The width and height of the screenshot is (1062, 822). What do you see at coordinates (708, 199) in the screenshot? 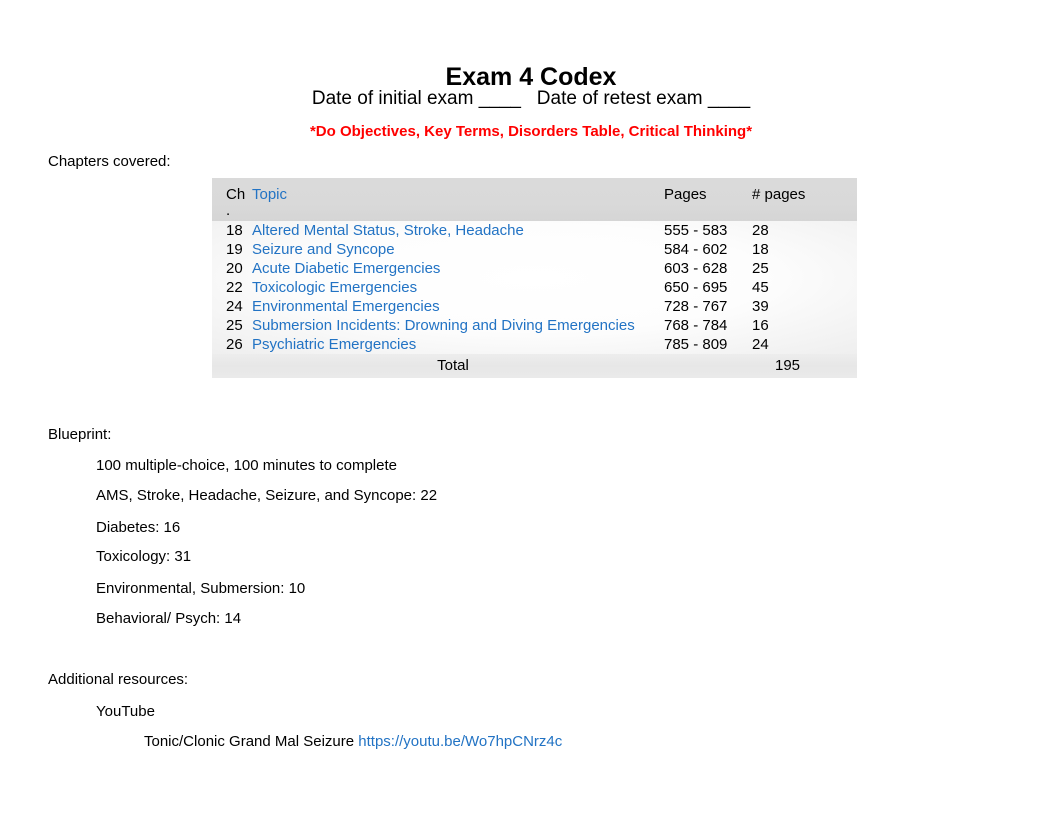
I see `column-header-pages: Pages` at bounding box center [708, 199].